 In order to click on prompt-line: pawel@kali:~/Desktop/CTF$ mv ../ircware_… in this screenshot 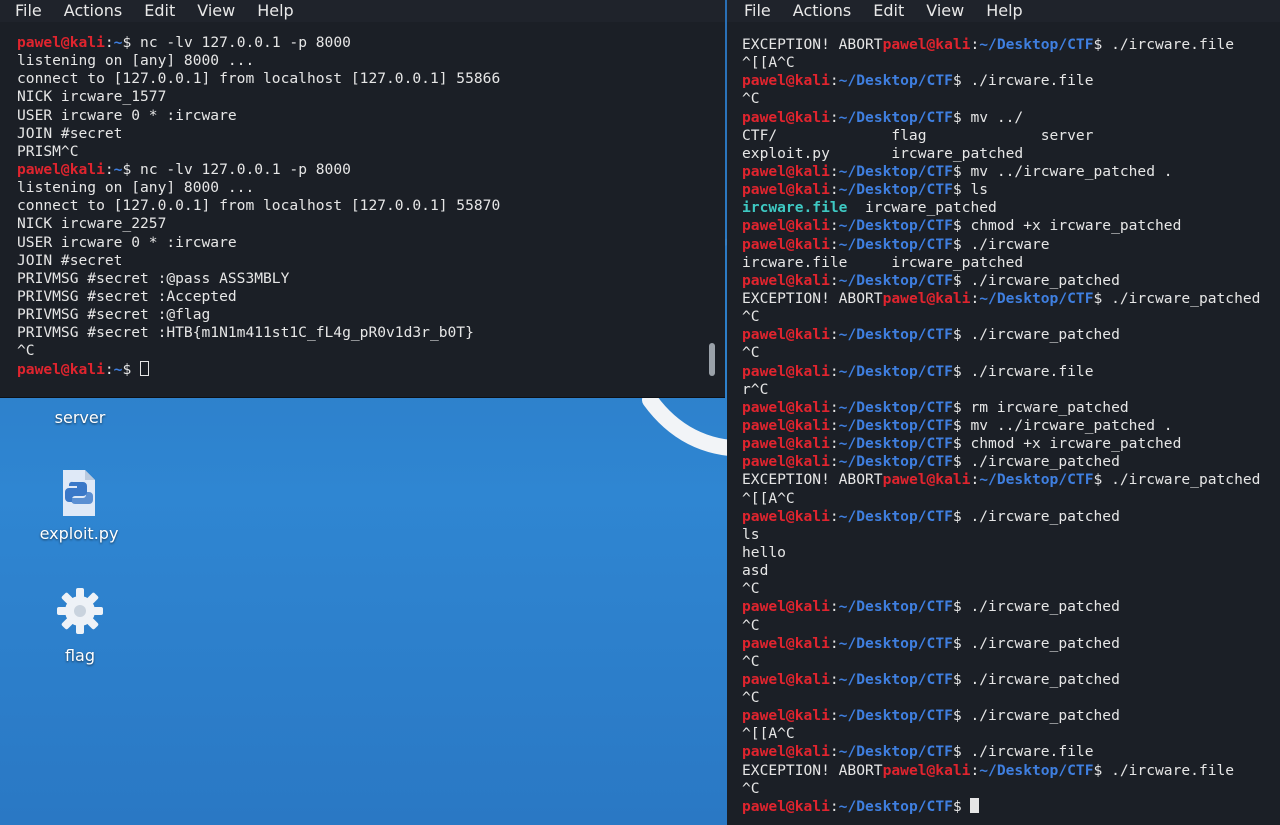, I will do `click(1011, 172)`.